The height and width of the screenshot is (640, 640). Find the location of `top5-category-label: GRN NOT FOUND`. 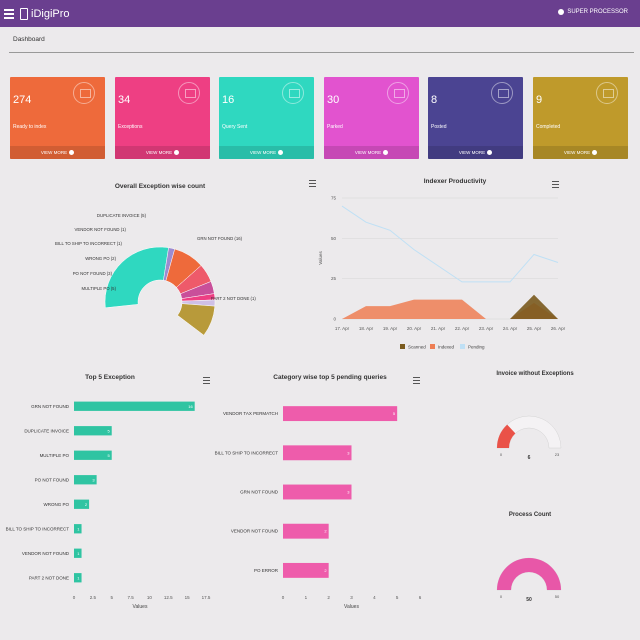

top5-category-label: GRN NOT FOUND is located at coordinates (50, 406).